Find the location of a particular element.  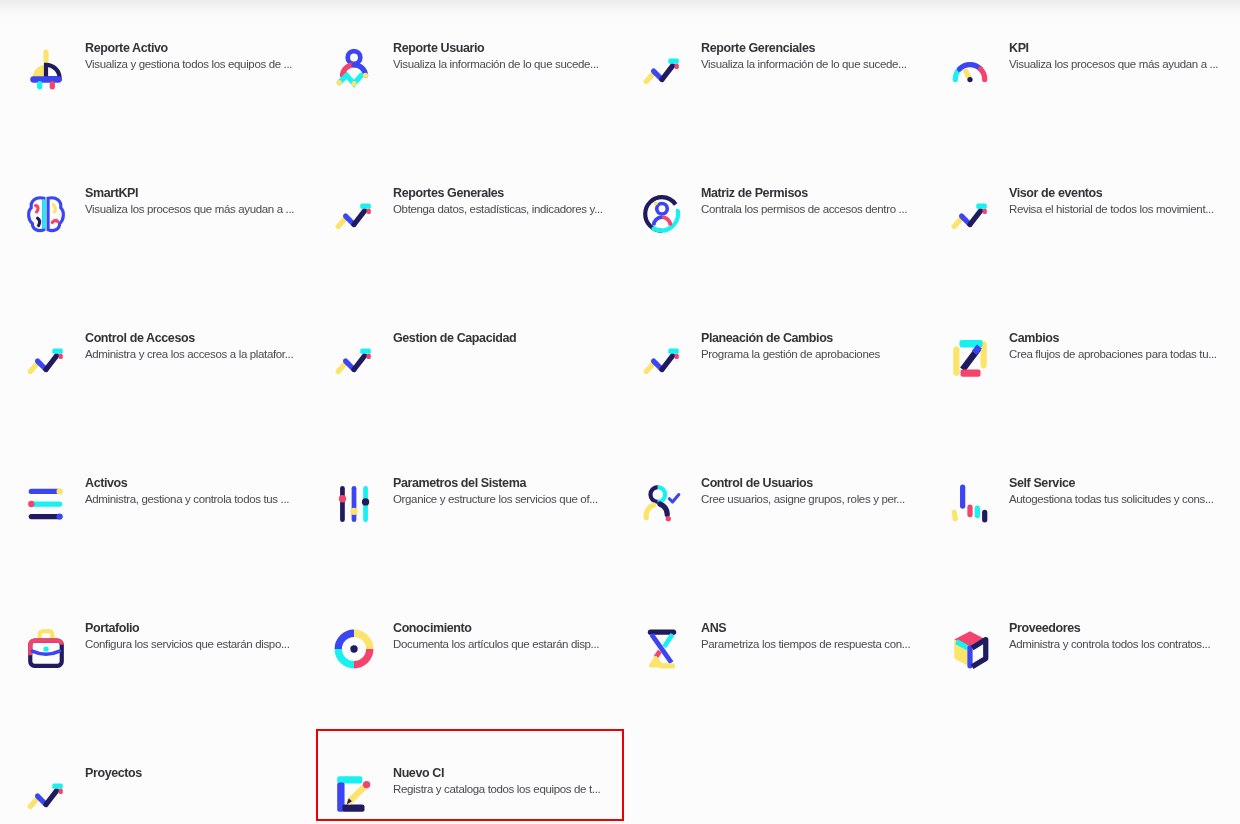

app-title: Conocimiento is located at coordinates (433, 628).